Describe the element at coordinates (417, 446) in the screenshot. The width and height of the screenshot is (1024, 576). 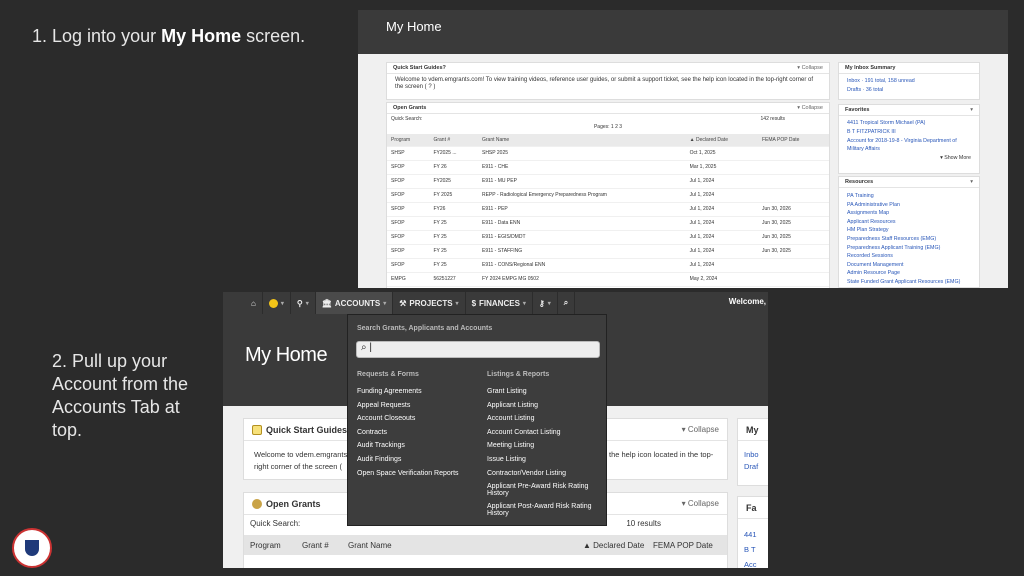
I see `menu-item: Audit Trackings` at that location.